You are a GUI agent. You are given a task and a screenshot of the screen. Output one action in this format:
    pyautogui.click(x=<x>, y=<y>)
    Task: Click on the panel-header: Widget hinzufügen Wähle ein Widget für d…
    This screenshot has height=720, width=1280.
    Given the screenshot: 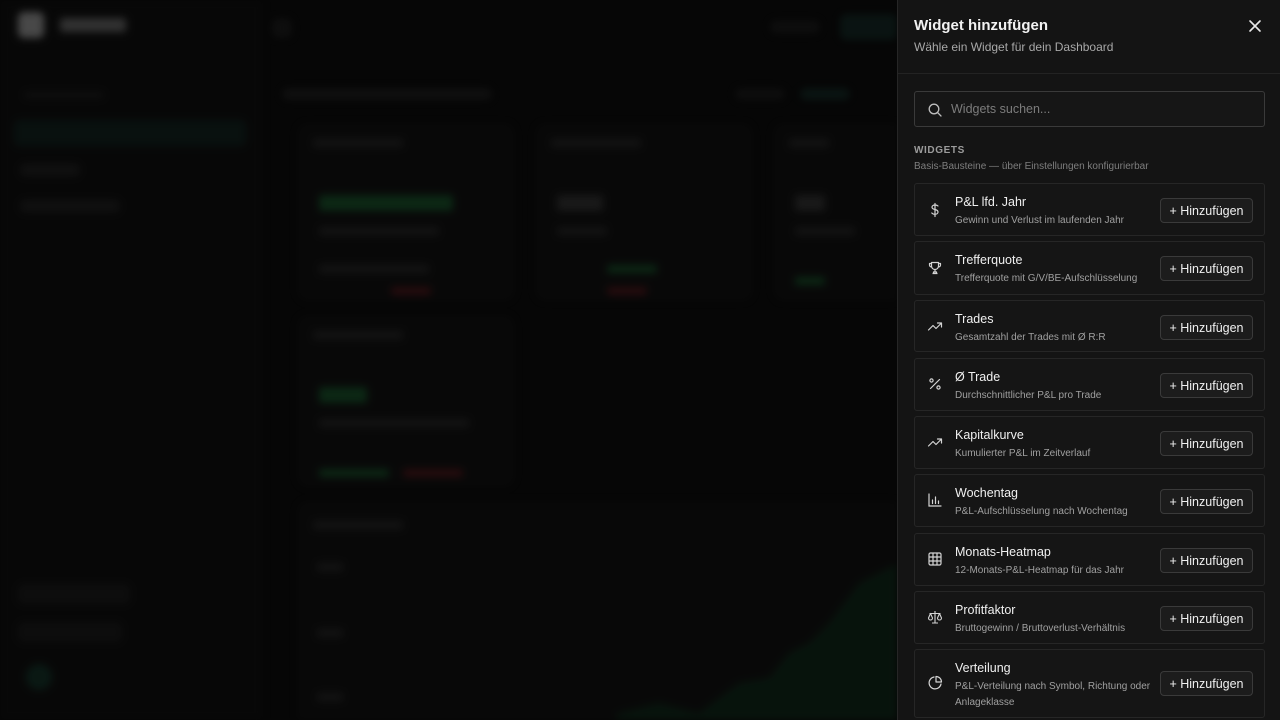 What is the action you would take?
    pyautogui.click(x=1089, y=37)
    